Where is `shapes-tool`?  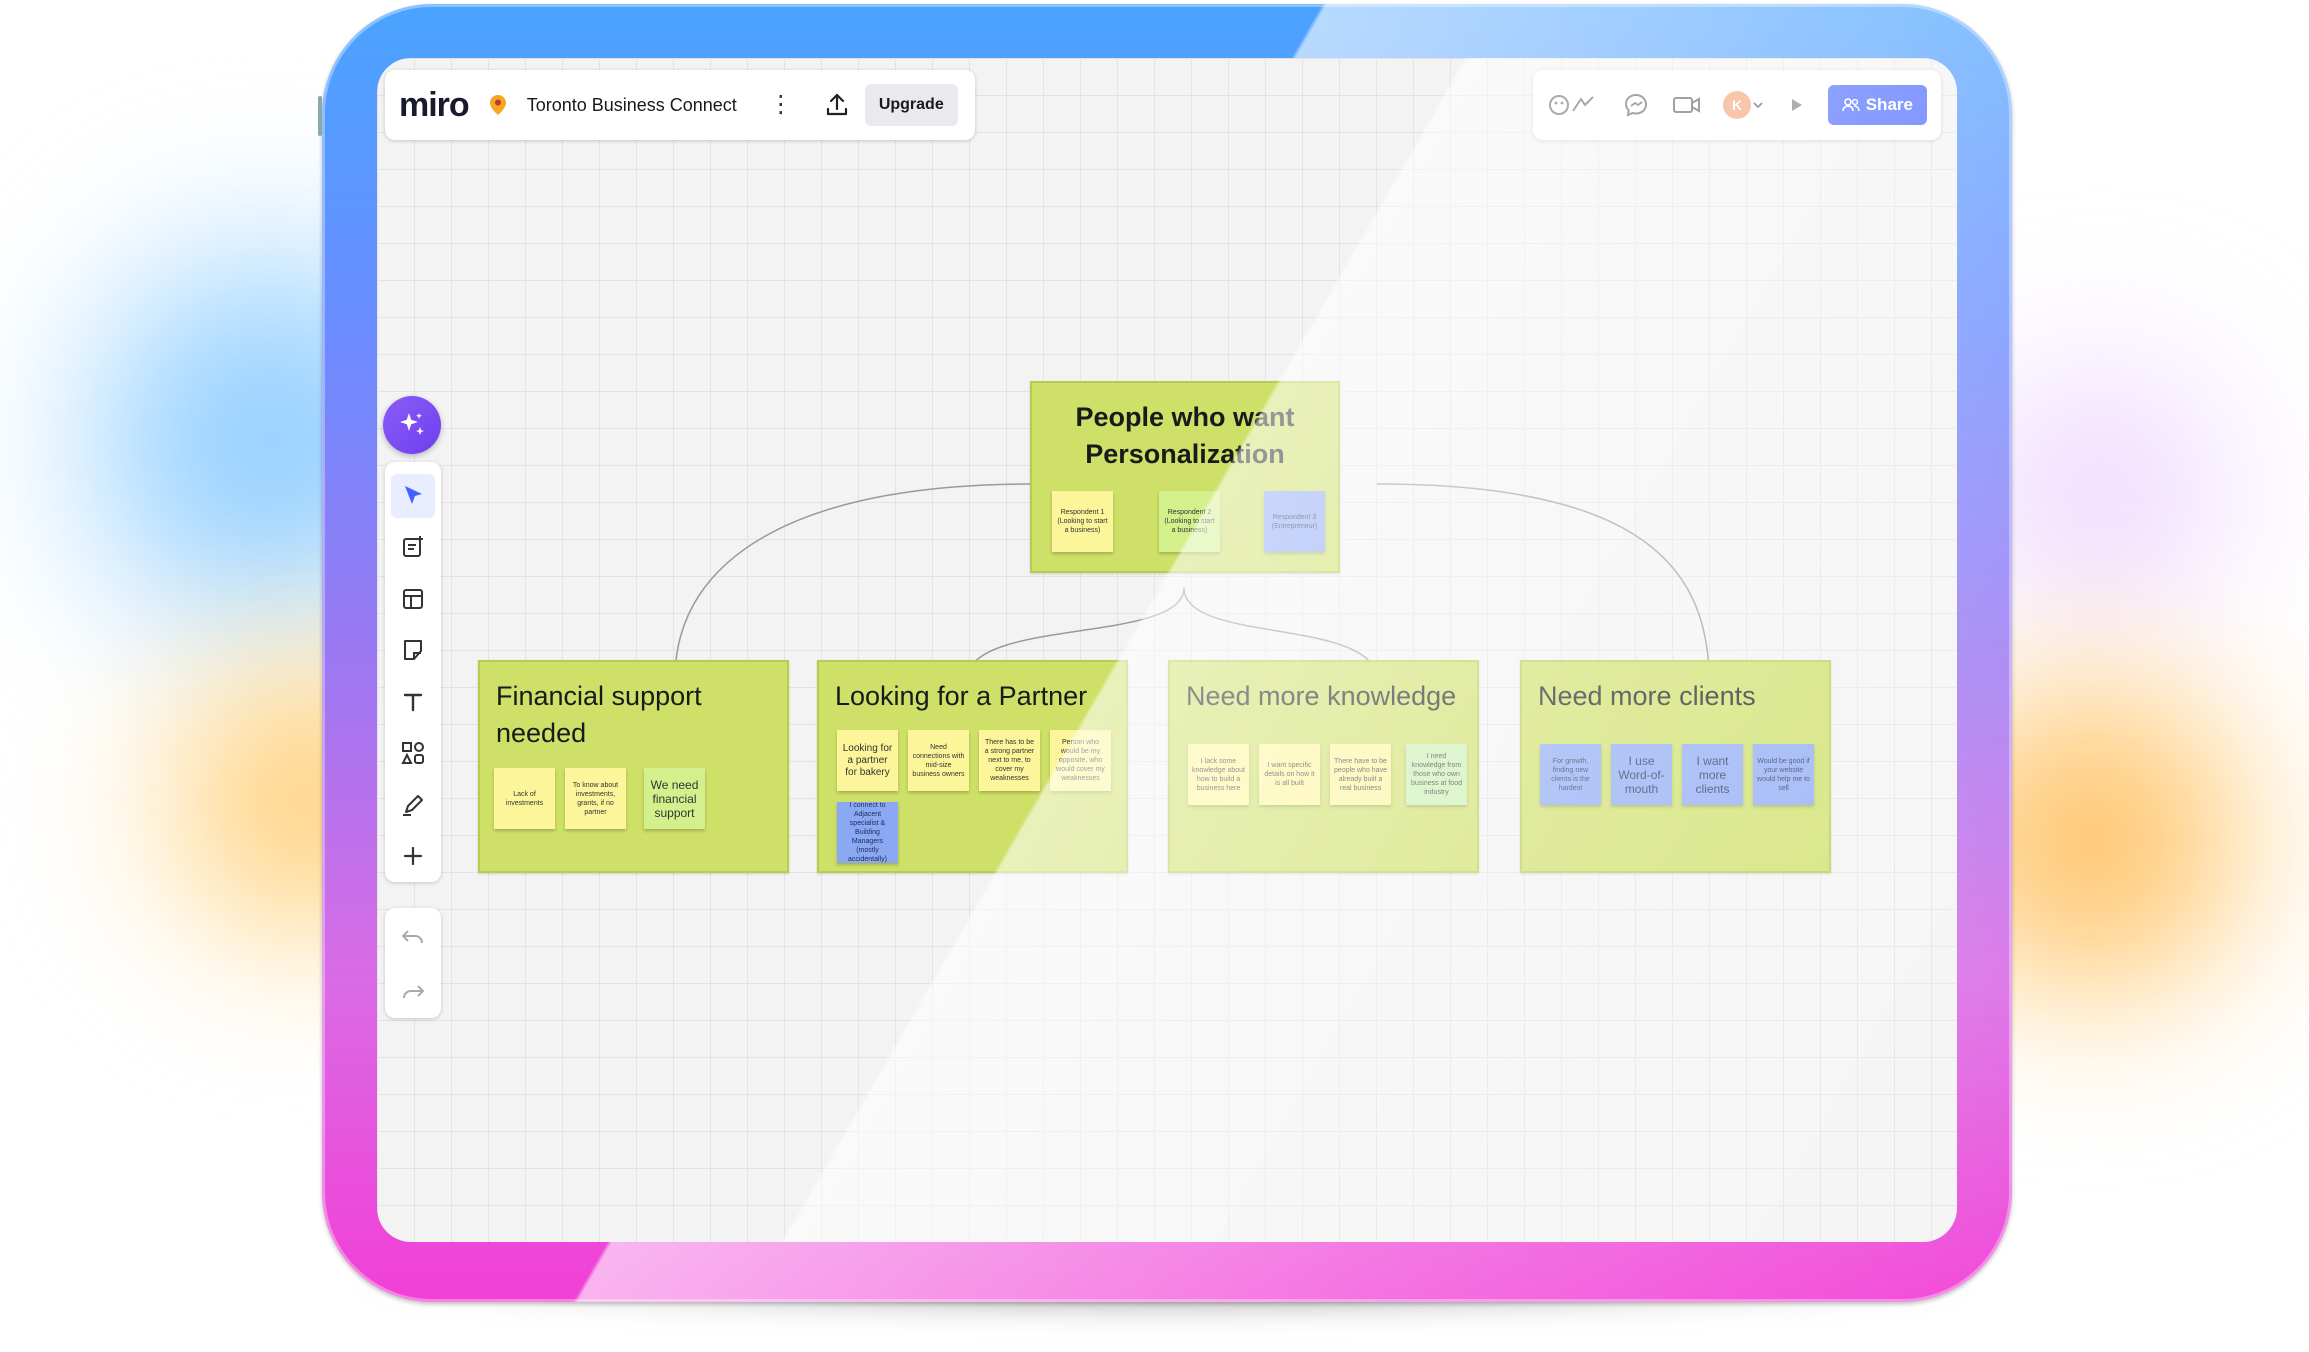
shapes-tool is located at coordinates (413, 754).